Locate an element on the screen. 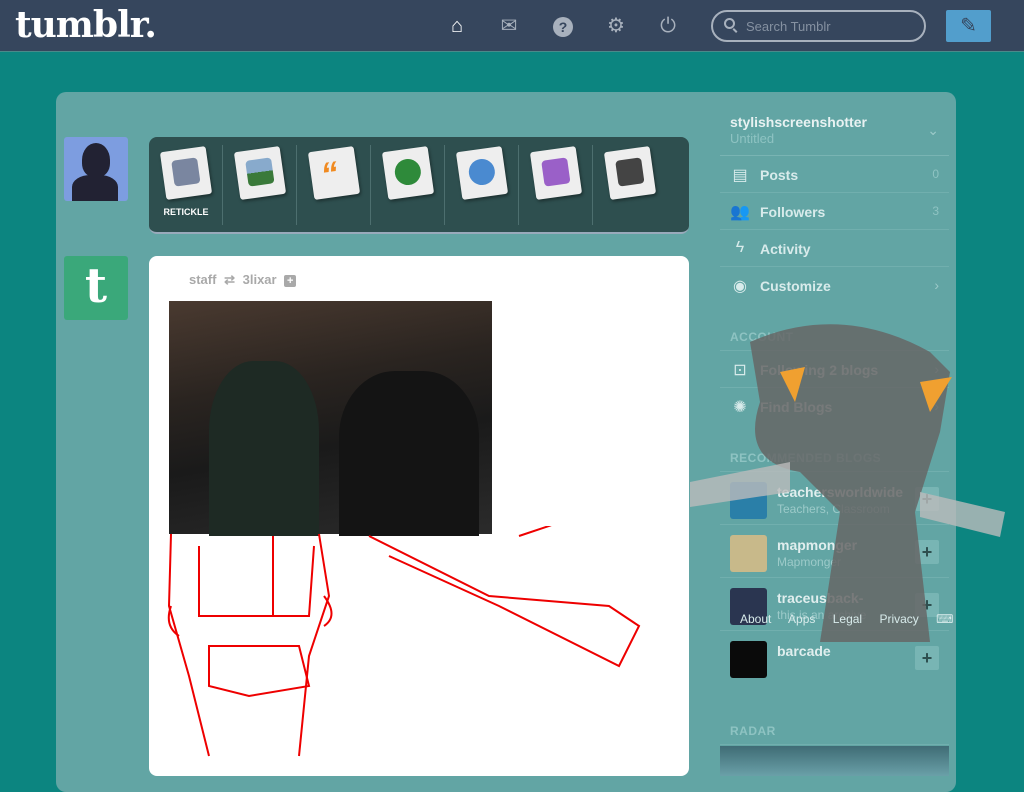 This screenshot has width=1024, height=792. sidebar-item-posts: ▤ Posts 0 is located at coordinates (834, 174).